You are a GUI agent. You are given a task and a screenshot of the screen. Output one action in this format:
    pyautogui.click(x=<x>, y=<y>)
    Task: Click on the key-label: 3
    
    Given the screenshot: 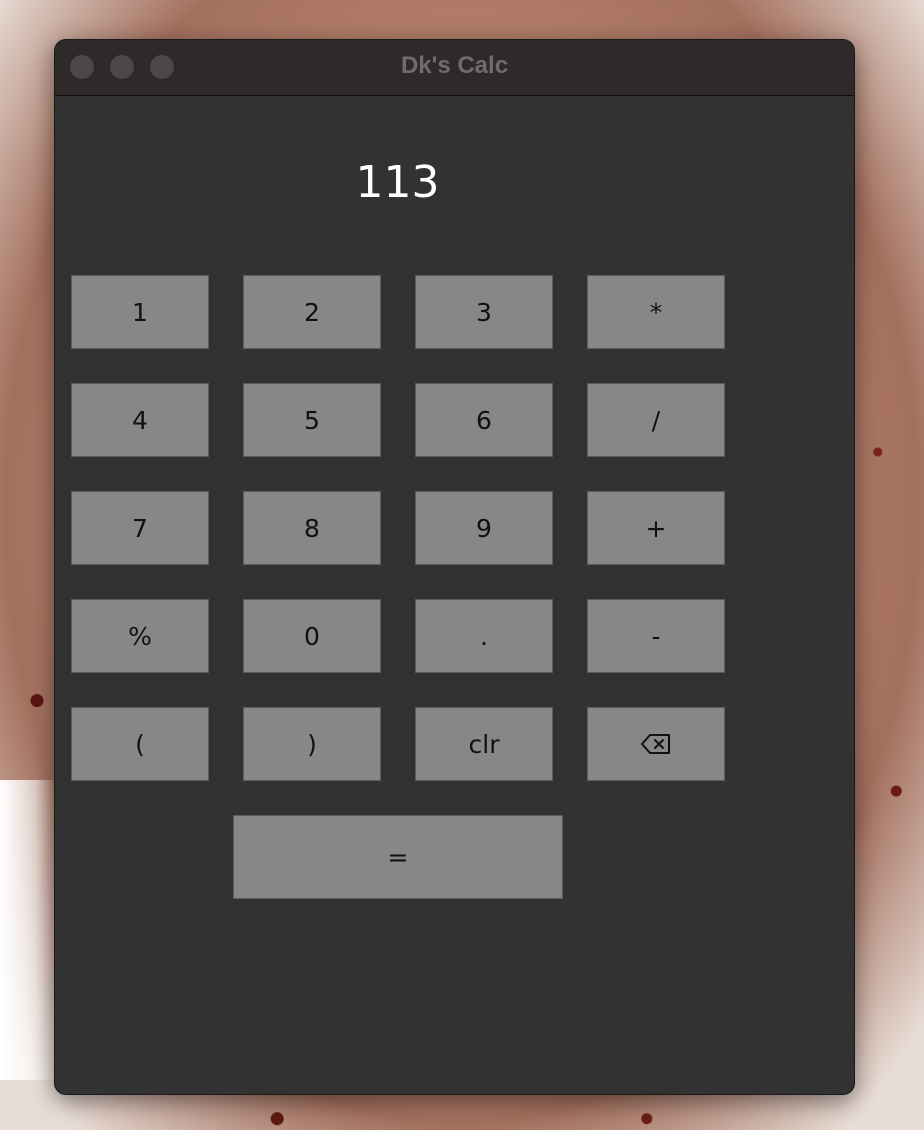 What is the action you would take?
    pyautogui.click(x=484, y=312)
    